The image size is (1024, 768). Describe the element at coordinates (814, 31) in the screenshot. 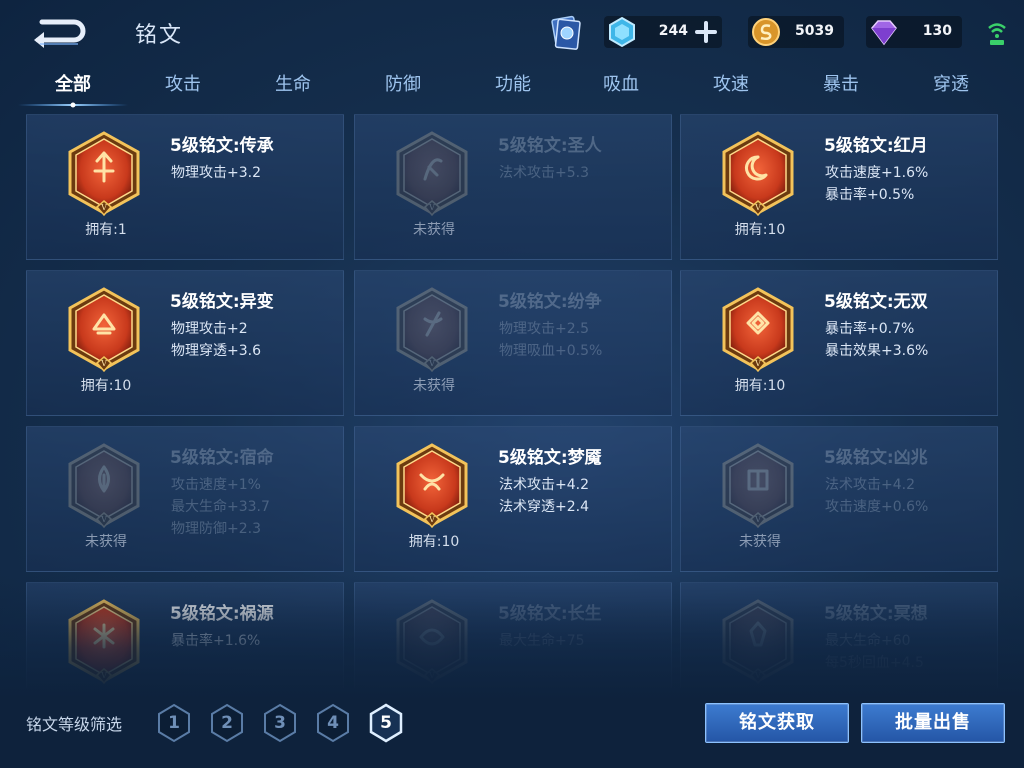

I see `gold-amount: 5039` at that location.